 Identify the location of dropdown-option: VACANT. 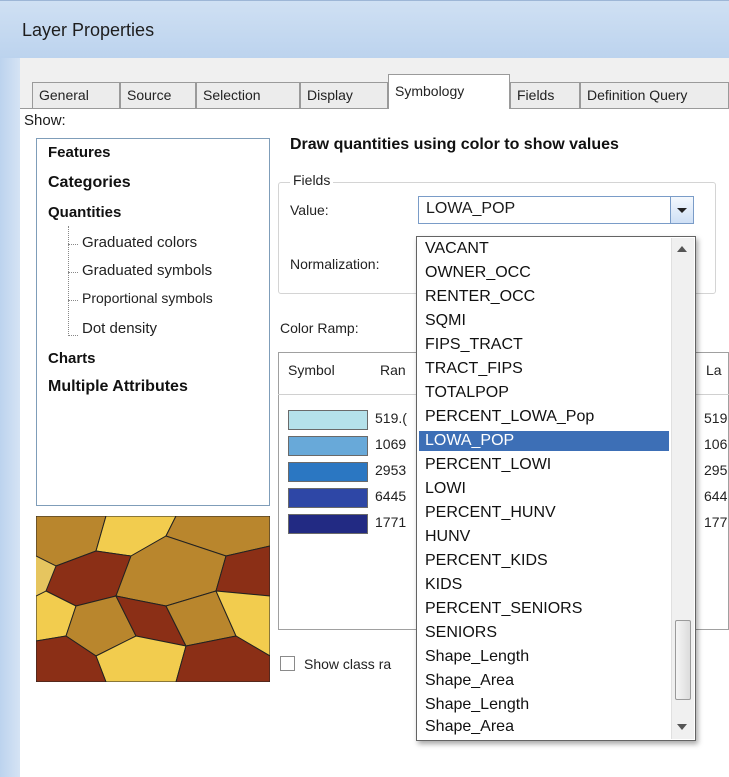
(545, 249).